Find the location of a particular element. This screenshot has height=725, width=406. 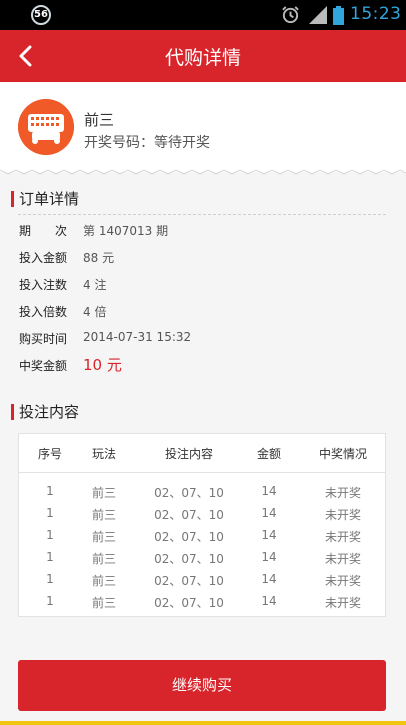

lottery-name: 前三 is located at coordinates (99, 120).